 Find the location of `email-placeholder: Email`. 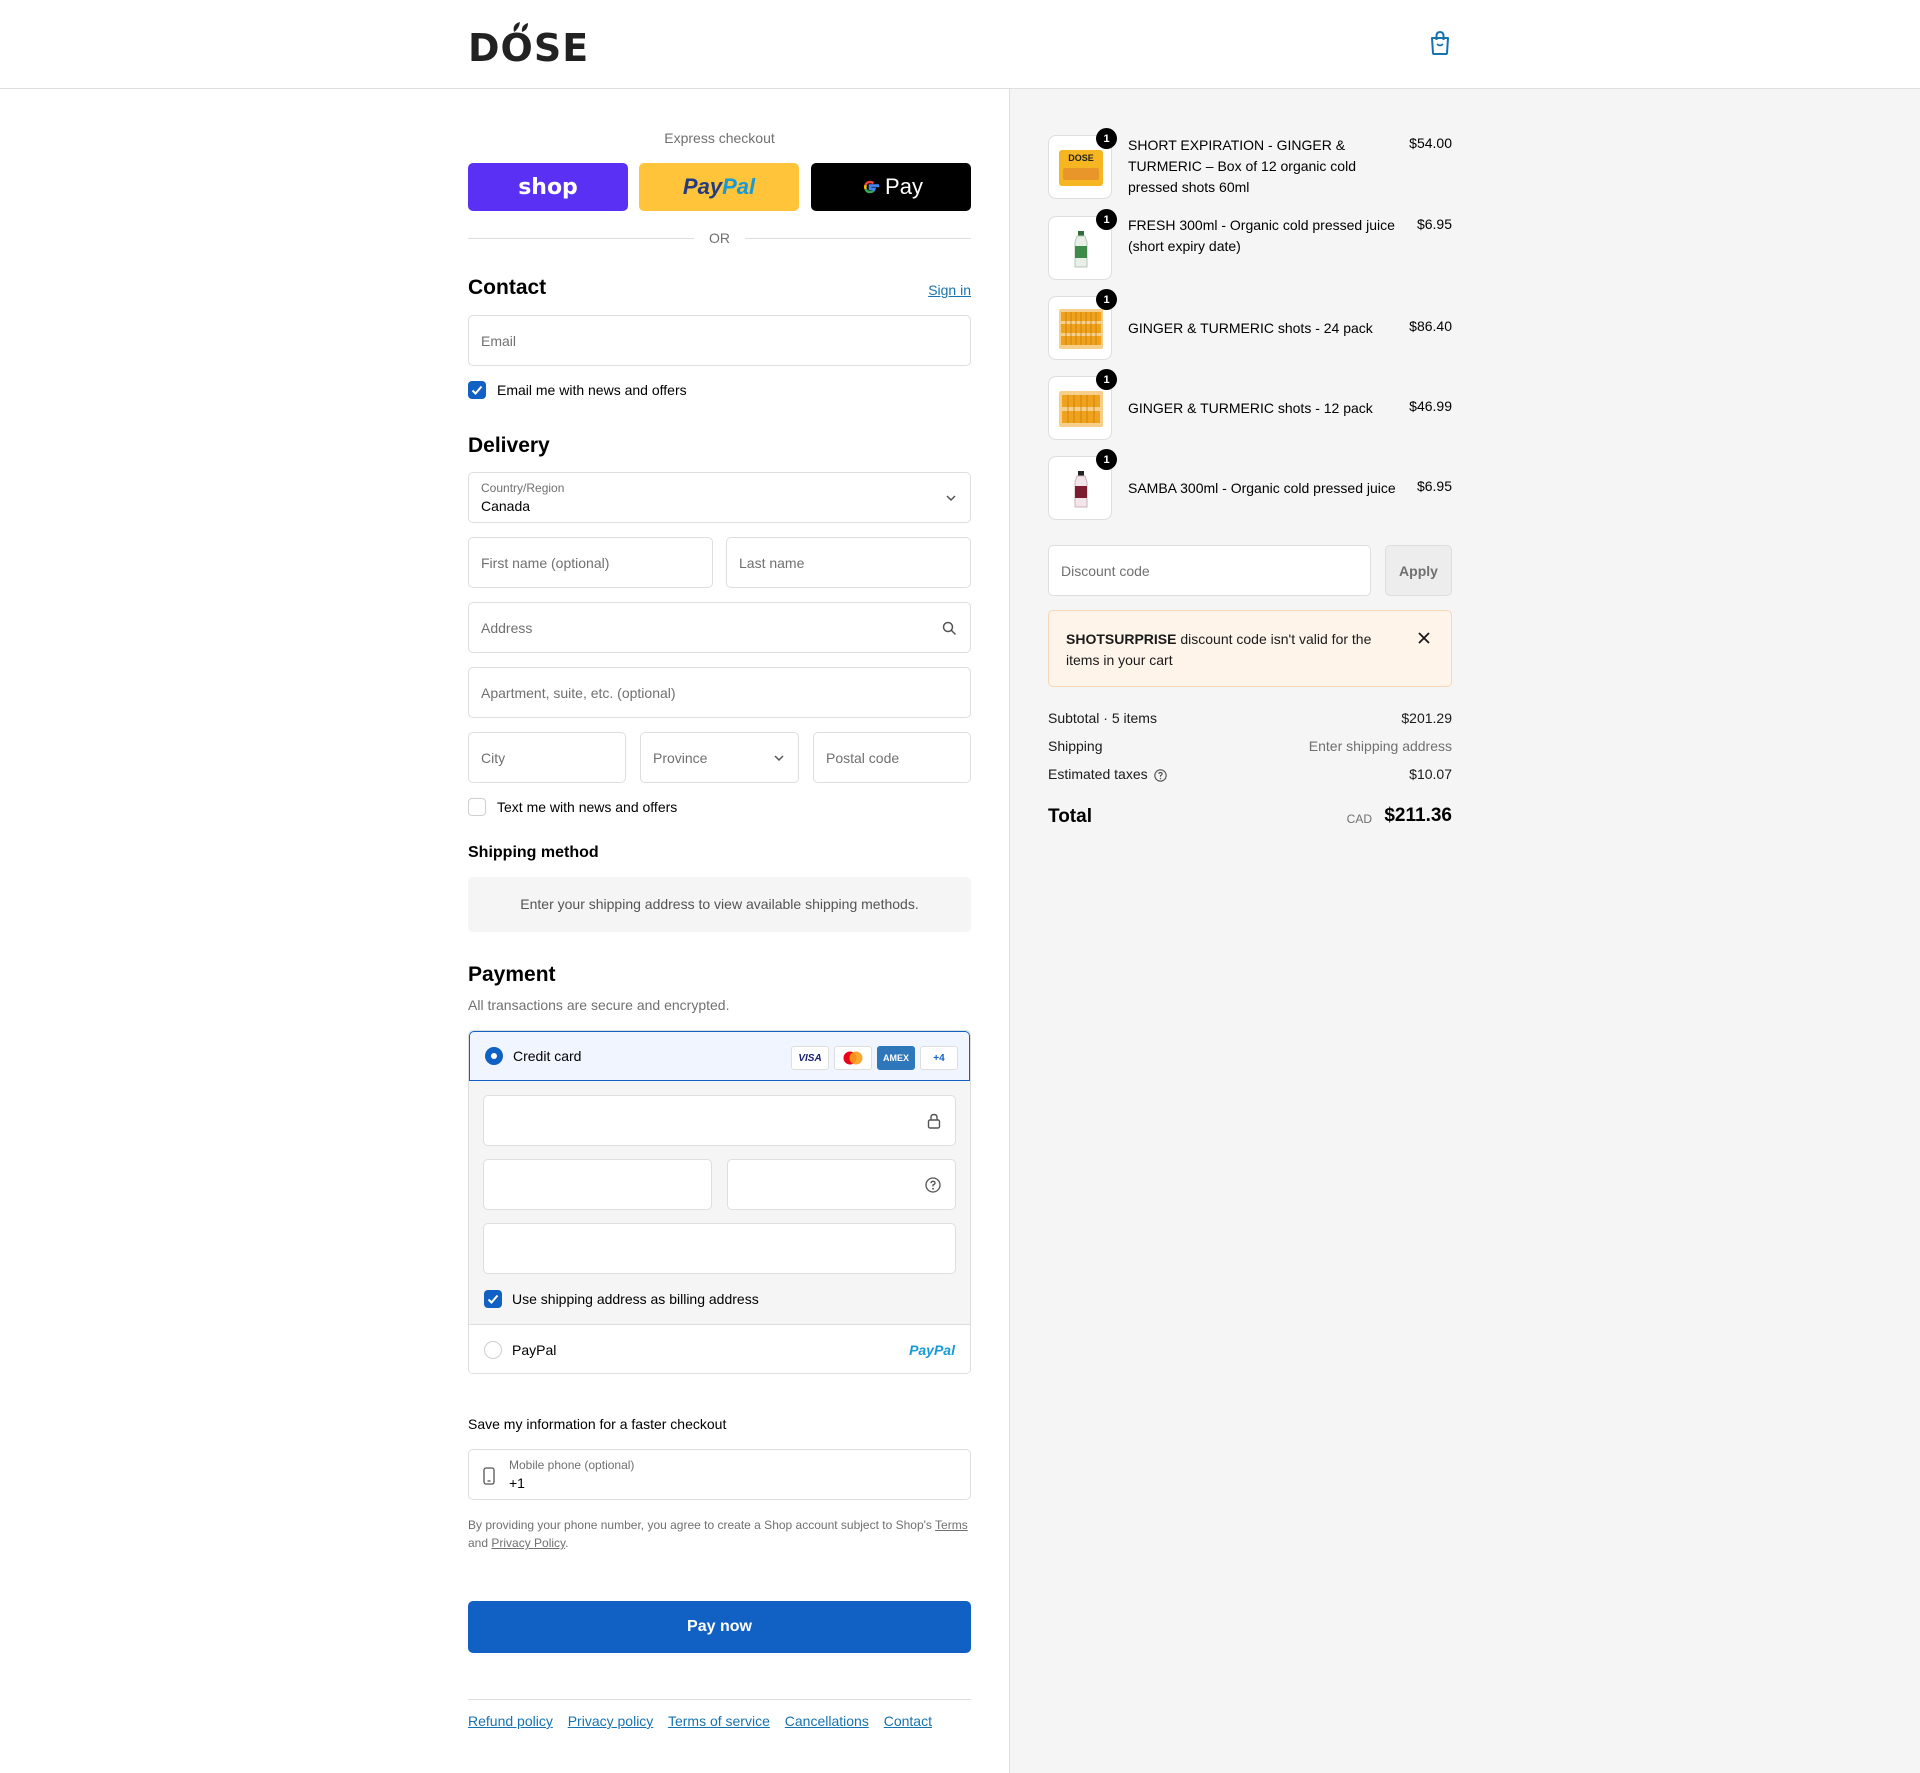

email-placeholder: Email is located at coordinates (499, 341).